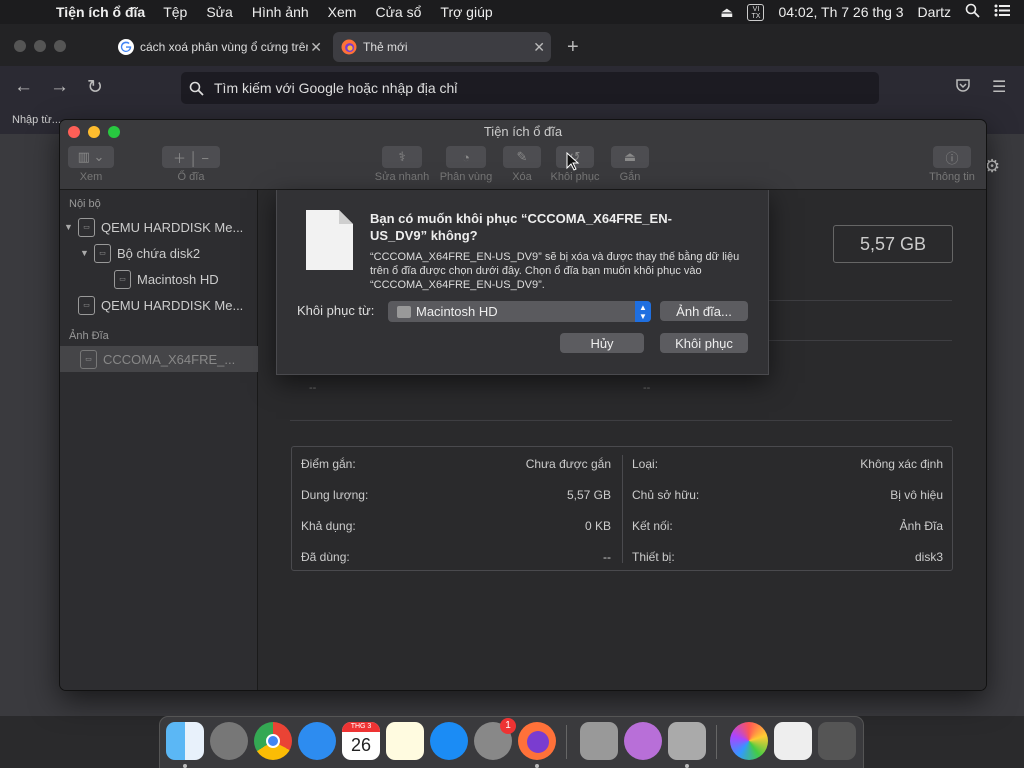  What do you see at coordinates (952, 164) in the screenshot?
I see `toolbar-info: ⓘ Thông tin` at bounding box center [952, 164].